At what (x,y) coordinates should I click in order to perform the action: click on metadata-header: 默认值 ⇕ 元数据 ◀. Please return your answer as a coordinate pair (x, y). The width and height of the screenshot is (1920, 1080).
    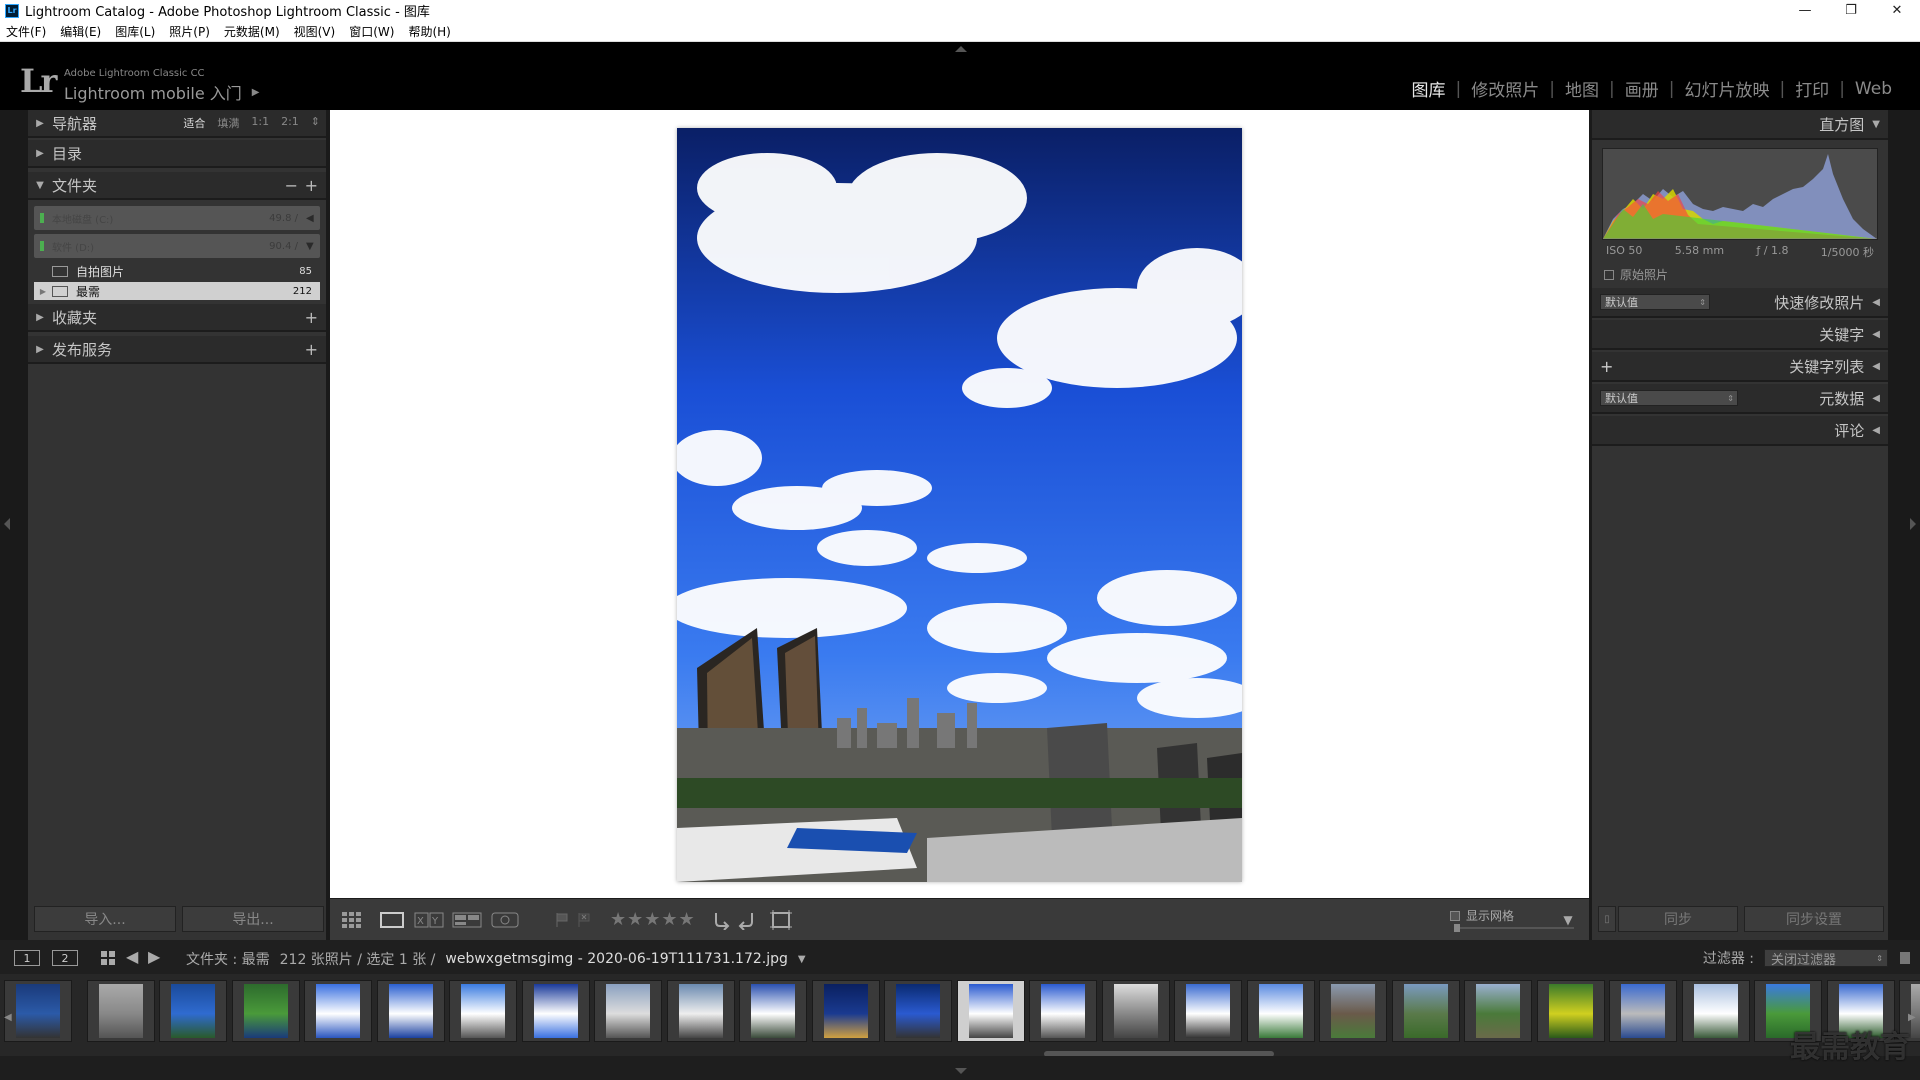
    Looking at the image, I should click on (1740, 399).